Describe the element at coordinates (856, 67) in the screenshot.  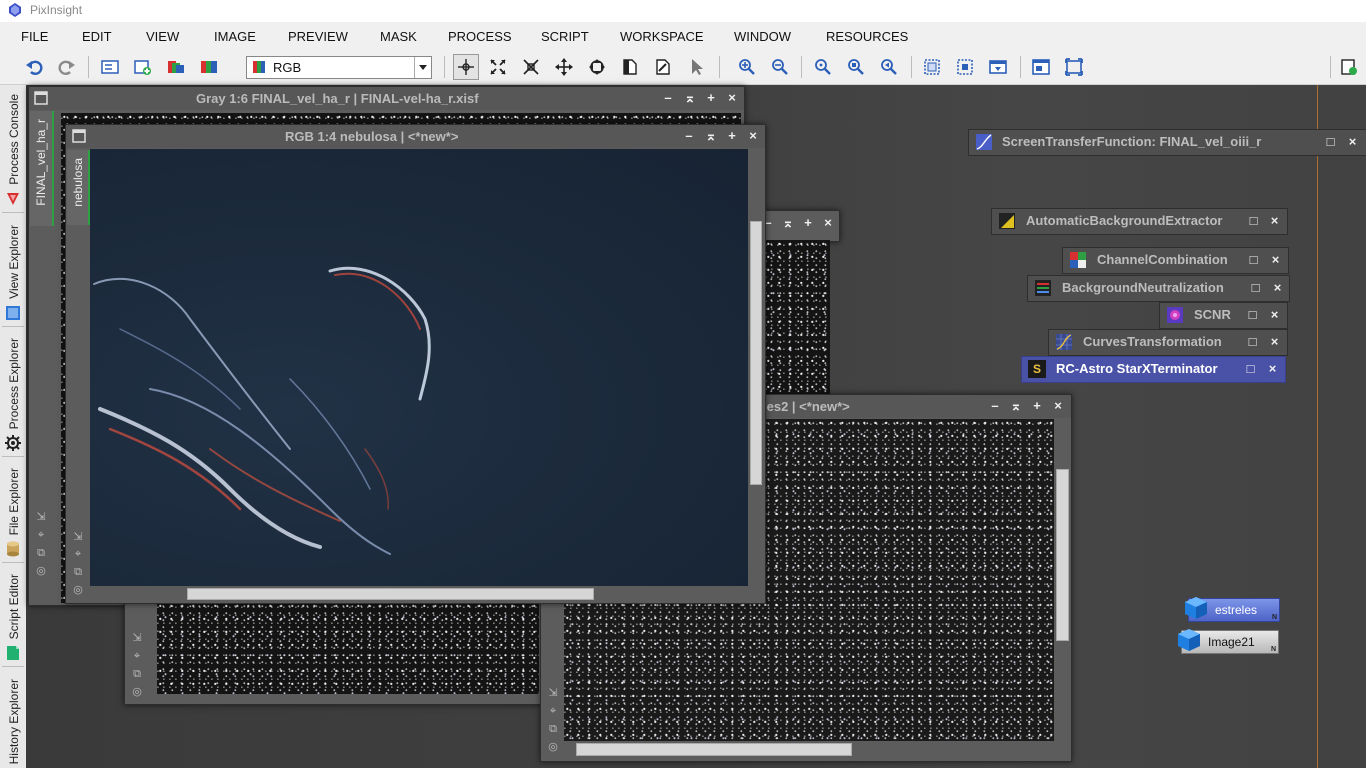
I see `zoom-fit-icon` at that location.